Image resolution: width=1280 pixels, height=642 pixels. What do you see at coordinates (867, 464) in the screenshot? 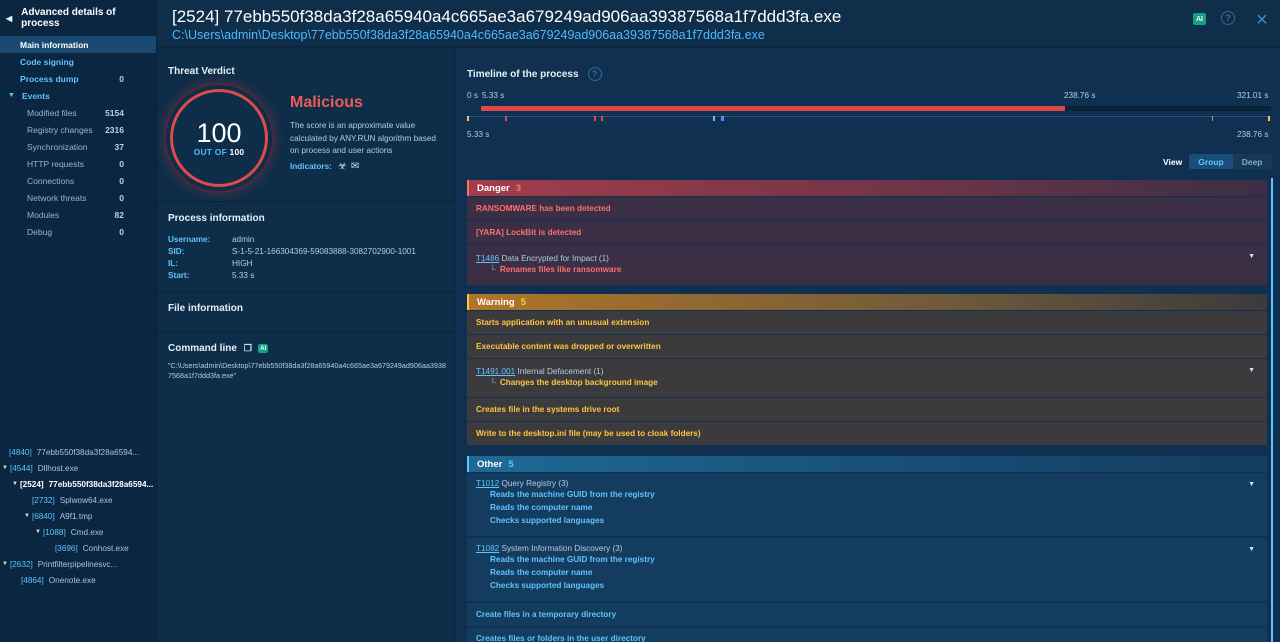
I see `other-group-header: Other 5` at bounding box center [867, 464].